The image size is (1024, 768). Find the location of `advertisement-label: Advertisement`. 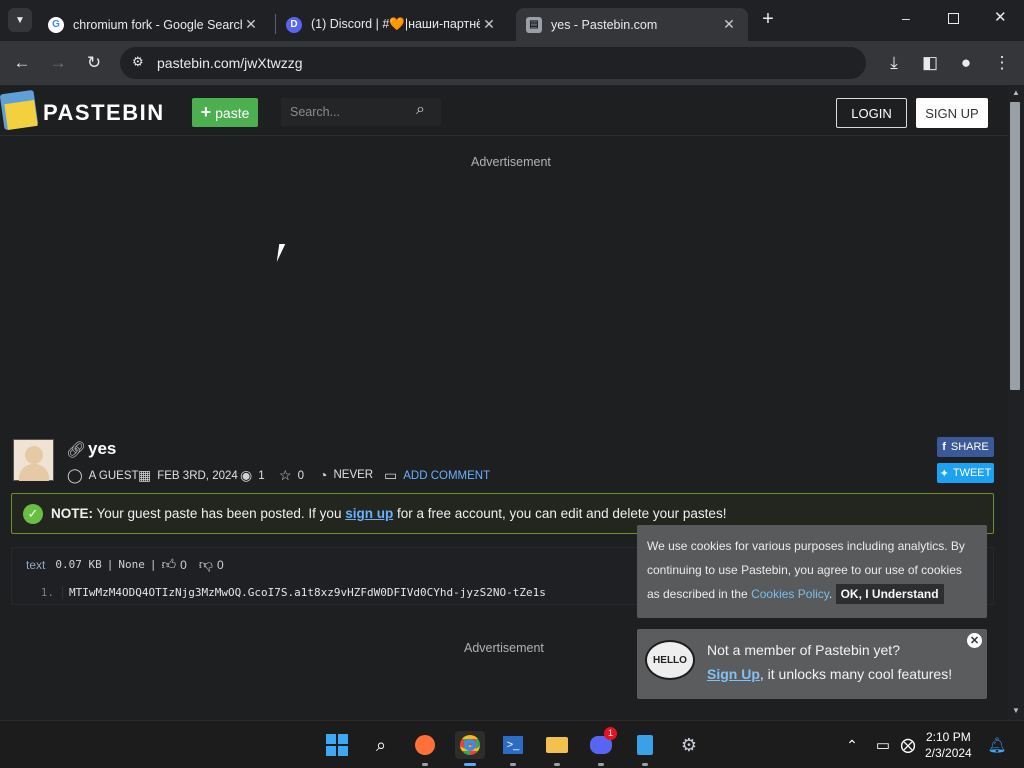

advertisement-label: Advertisement is located at coordinates (511, 162).